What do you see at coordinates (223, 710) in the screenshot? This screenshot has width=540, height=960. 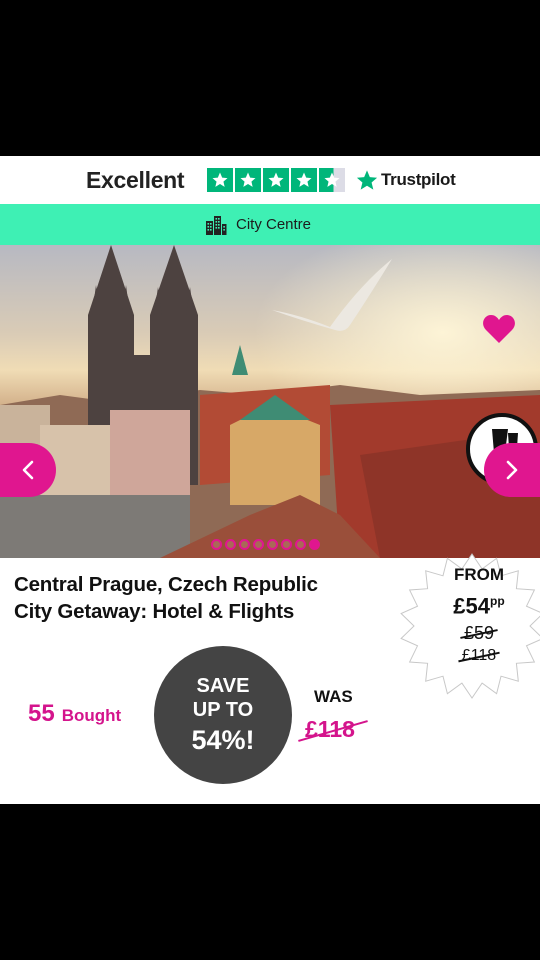 I see `save-line2: UP TO` at bounding box center [223, 710].